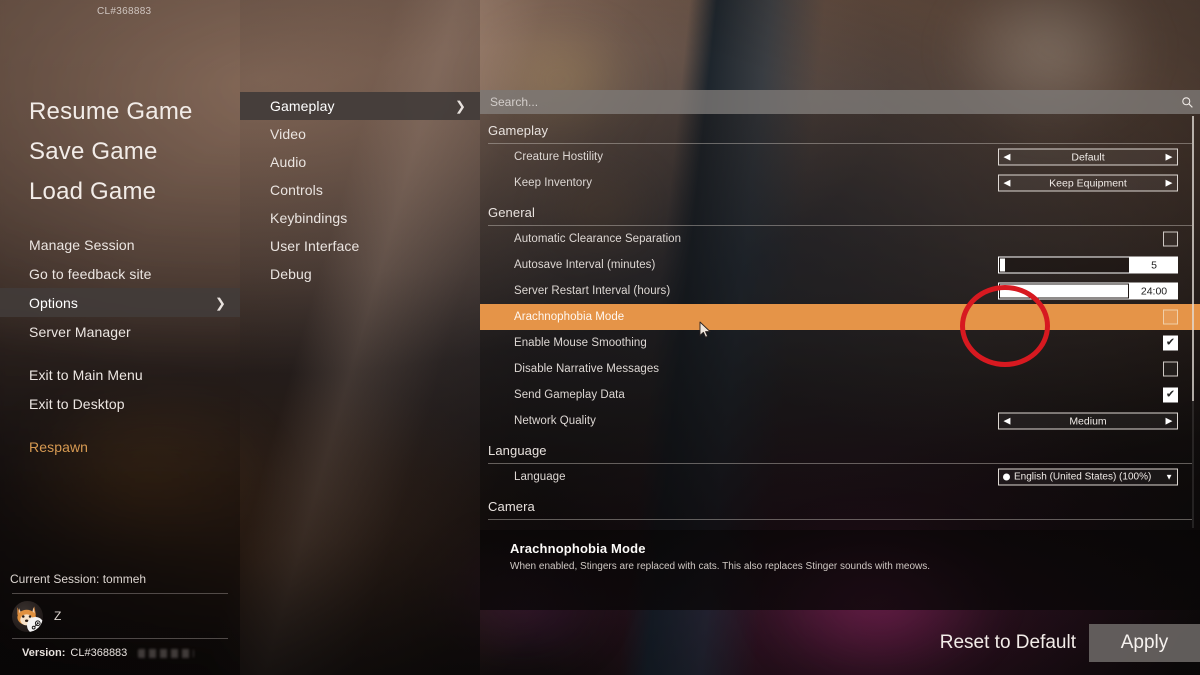 The height and width of the screenshot is (675, 1200). Describe the element at coordinates (840, 505) in the screenshot. I see `section-header-camera: Camera` at that location.